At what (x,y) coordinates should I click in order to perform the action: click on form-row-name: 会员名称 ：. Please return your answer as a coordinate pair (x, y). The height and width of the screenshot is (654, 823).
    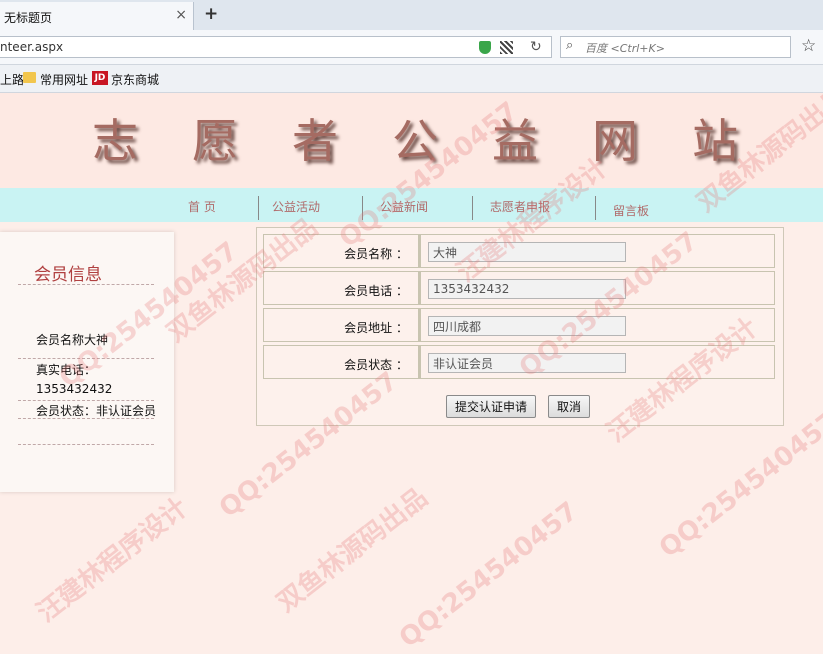
    Looking at the image, I should click on (519, 251).